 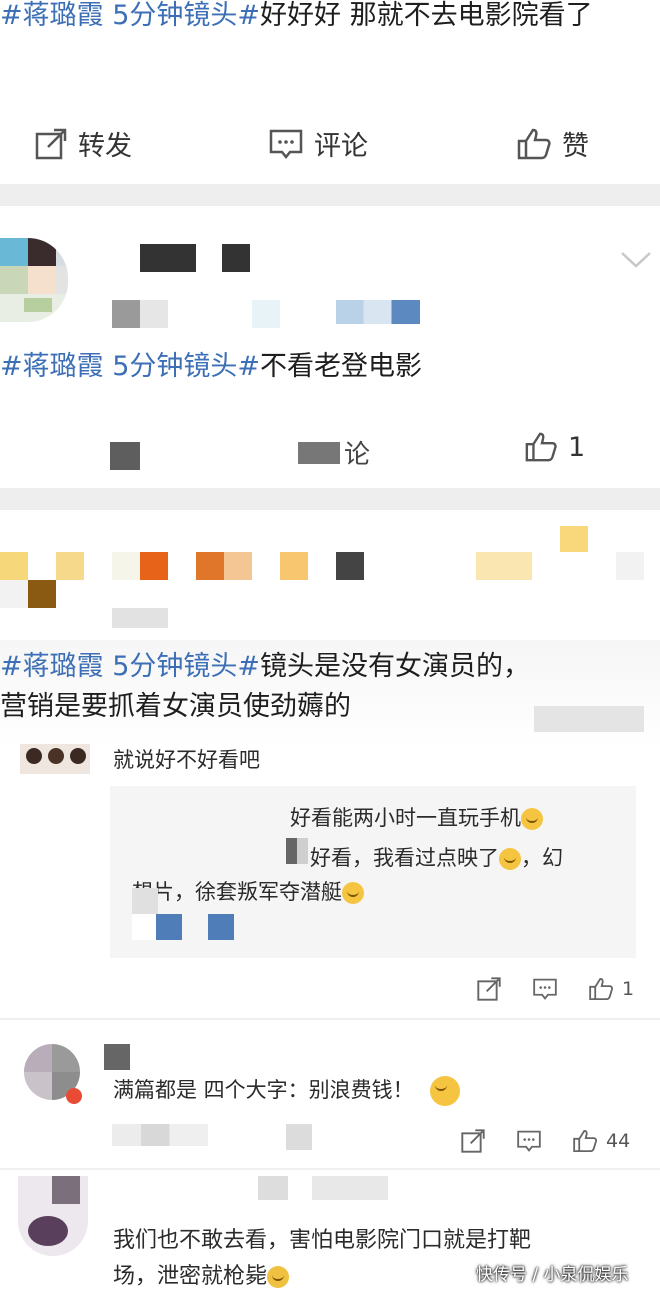 I want to click on post2-text: #蒋璐霞 5分钟镜头#不看老登电影, so click(x=327, y=367).